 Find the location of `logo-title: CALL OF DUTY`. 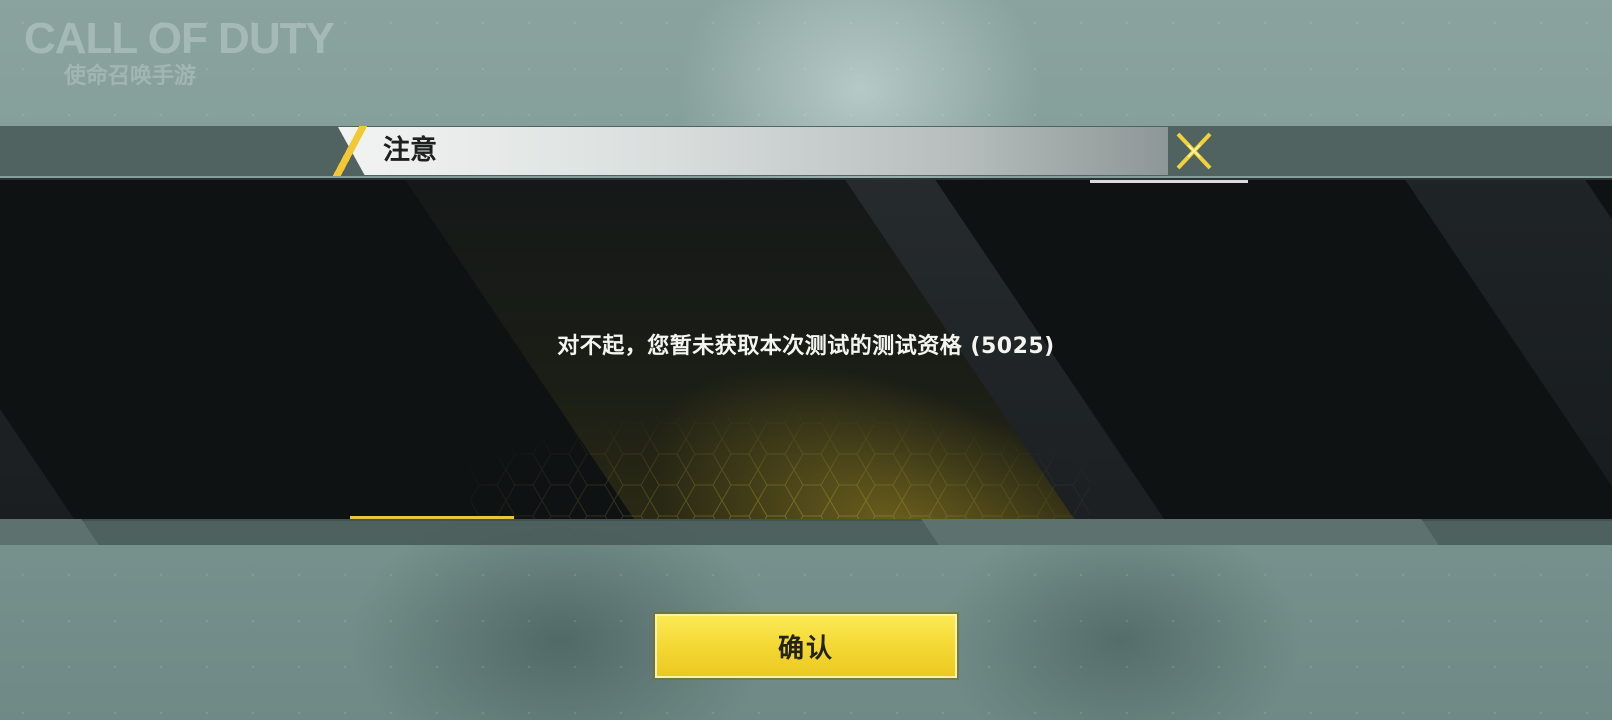

logo-title: CALL OF DUTY is located at coordinates (179, 38).